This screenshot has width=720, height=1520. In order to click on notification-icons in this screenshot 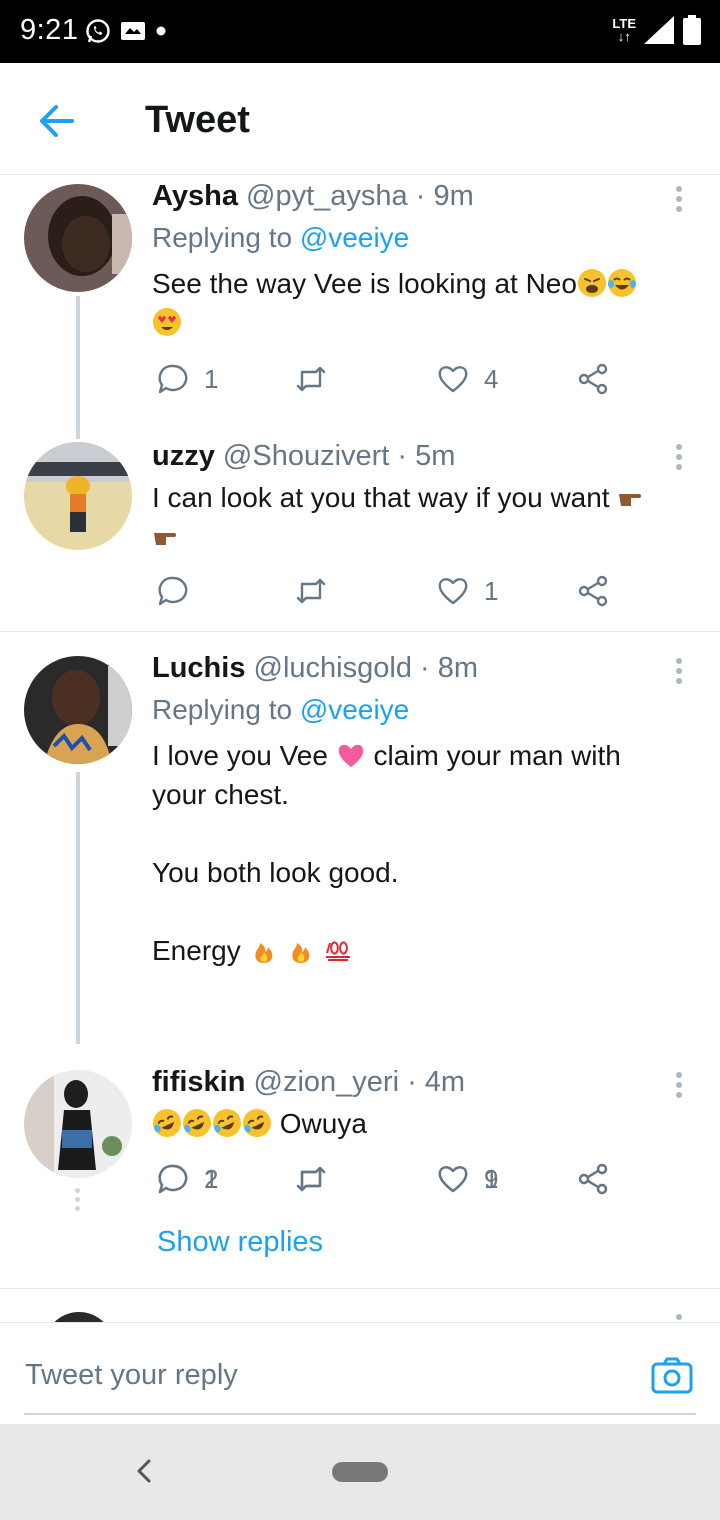, I will do `click(126, 31)`.